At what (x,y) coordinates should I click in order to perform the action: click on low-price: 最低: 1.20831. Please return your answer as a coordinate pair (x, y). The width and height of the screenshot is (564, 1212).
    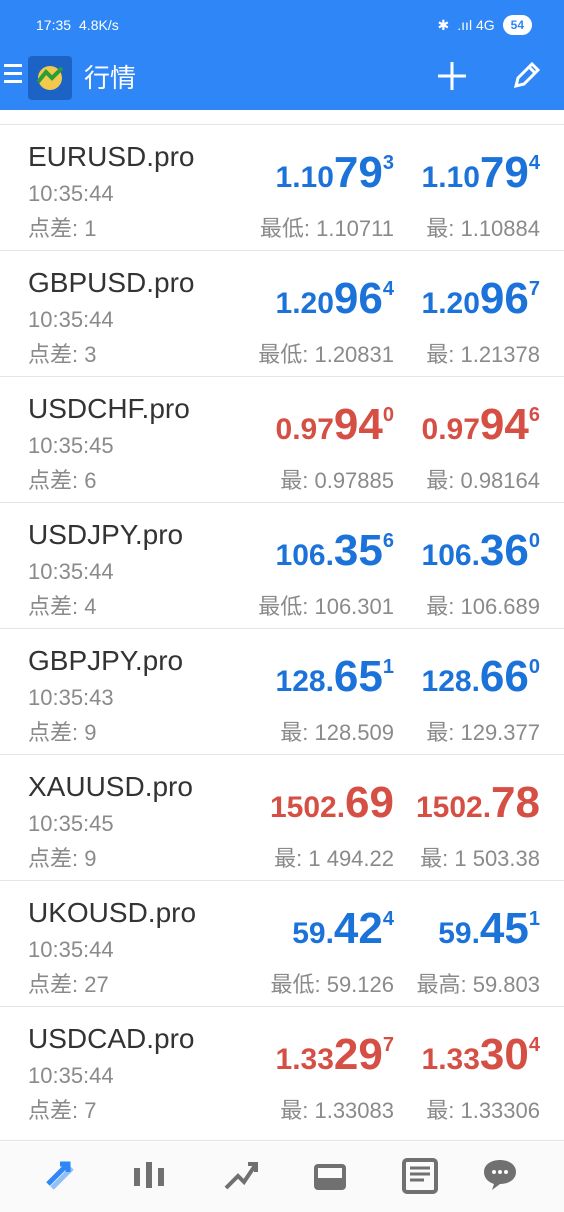
    Looking at the image, I should click on (326, 353).